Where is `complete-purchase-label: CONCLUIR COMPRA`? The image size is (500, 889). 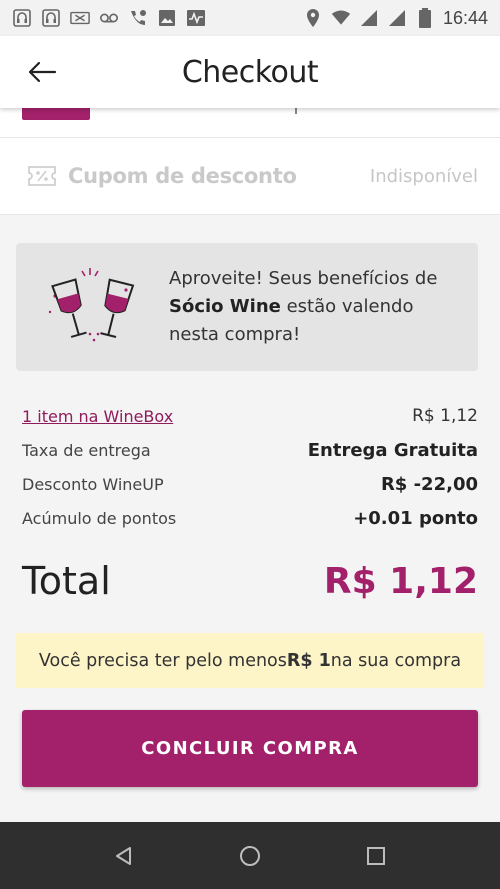 complete-purchase-label: CONCLUIR COMPRA is located at coordinates (250, 748).